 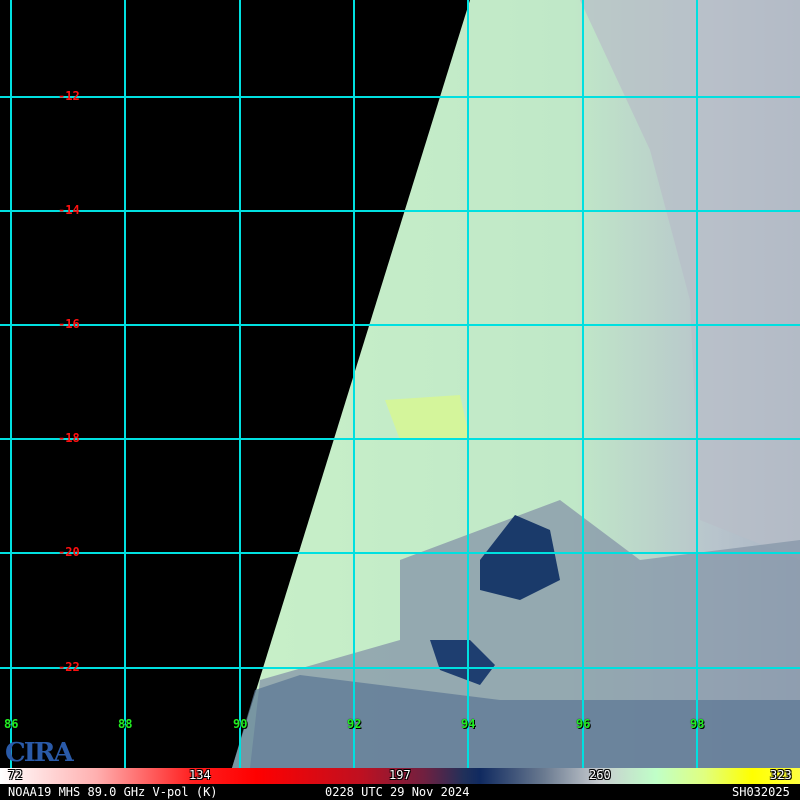 I want to click on lat-label: -12, so click(x=69, y=96).